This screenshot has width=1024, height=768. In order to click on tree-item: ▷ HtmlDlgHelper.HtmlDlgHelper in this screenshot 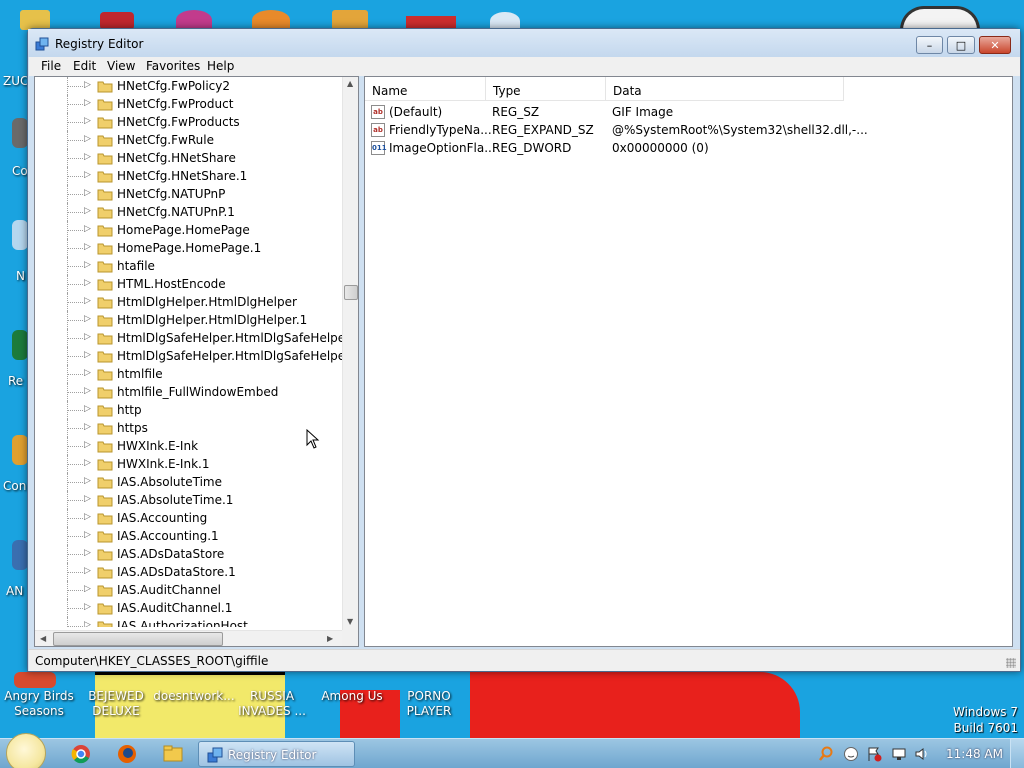, I will do `click(190, 302)`.